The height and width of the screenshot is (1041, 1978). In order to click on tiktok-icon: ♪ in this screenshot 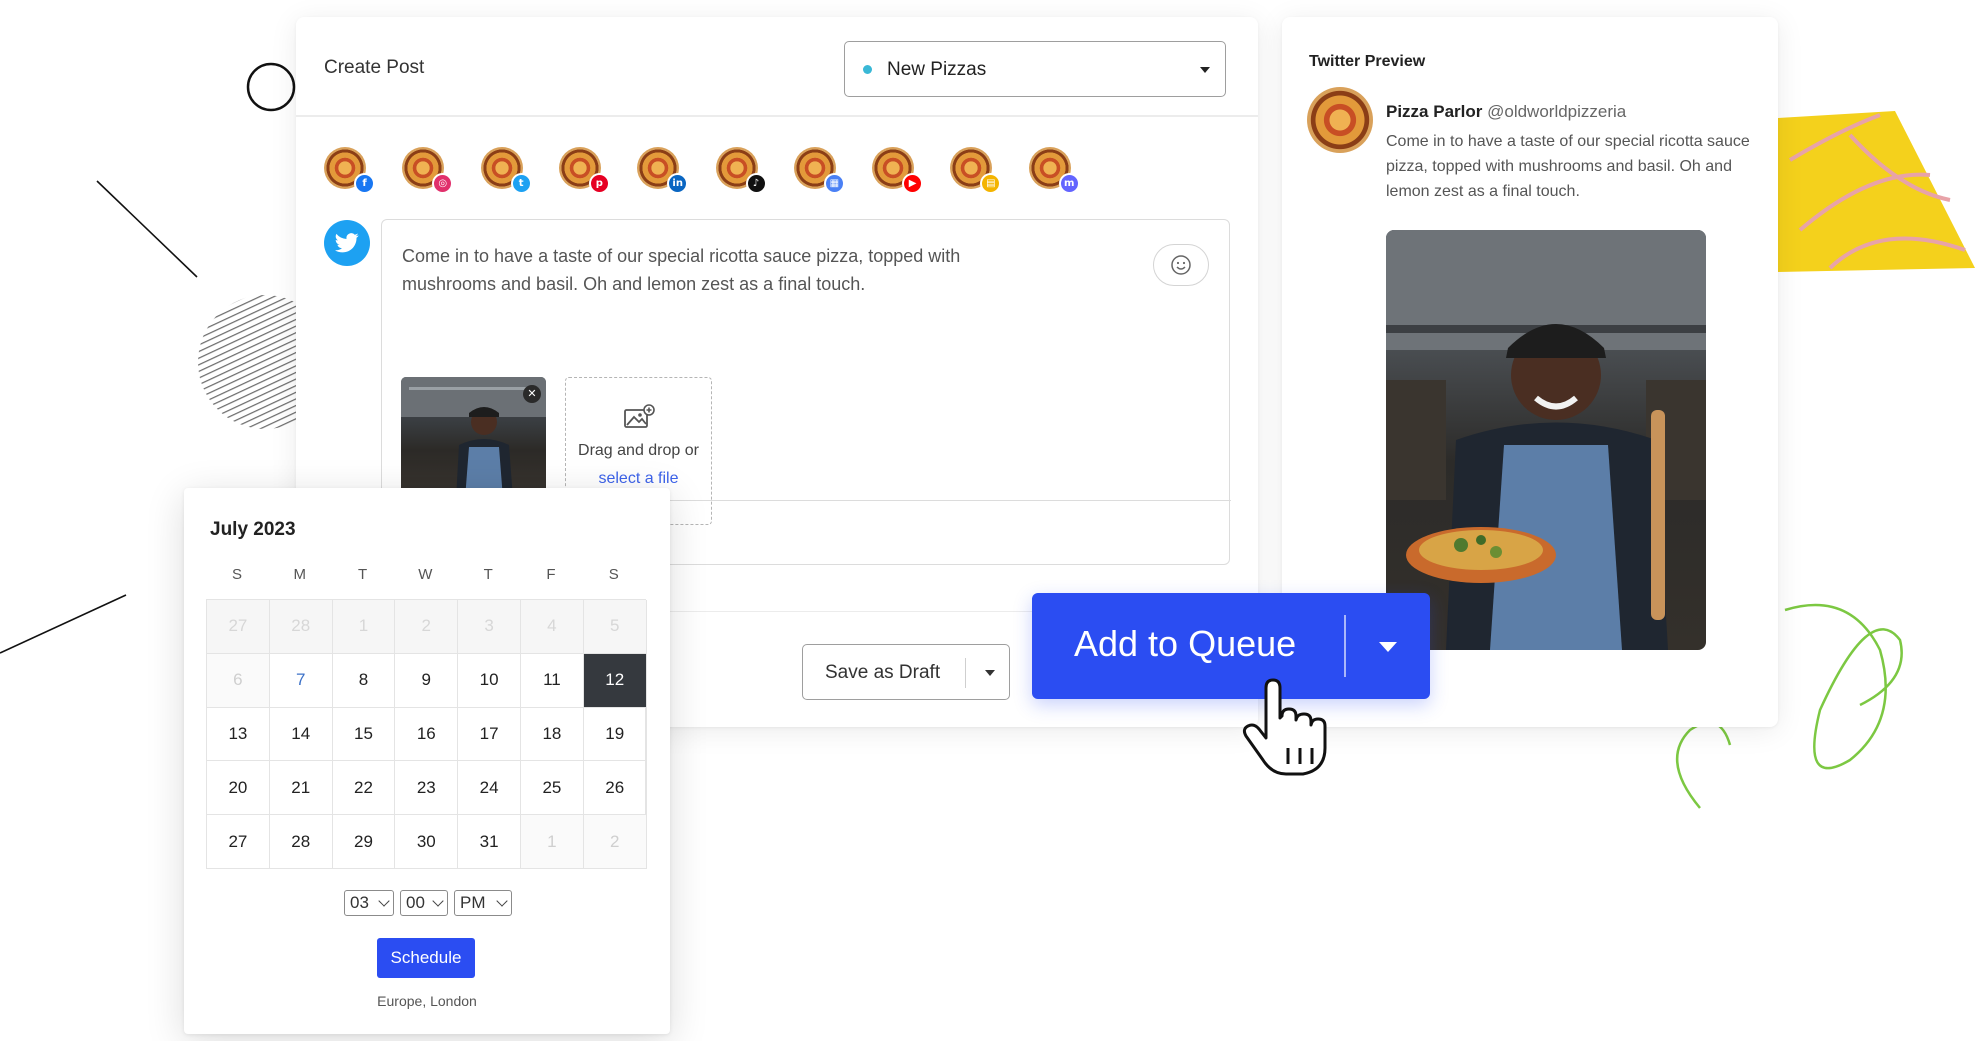, I will do `click(756, 183)`.